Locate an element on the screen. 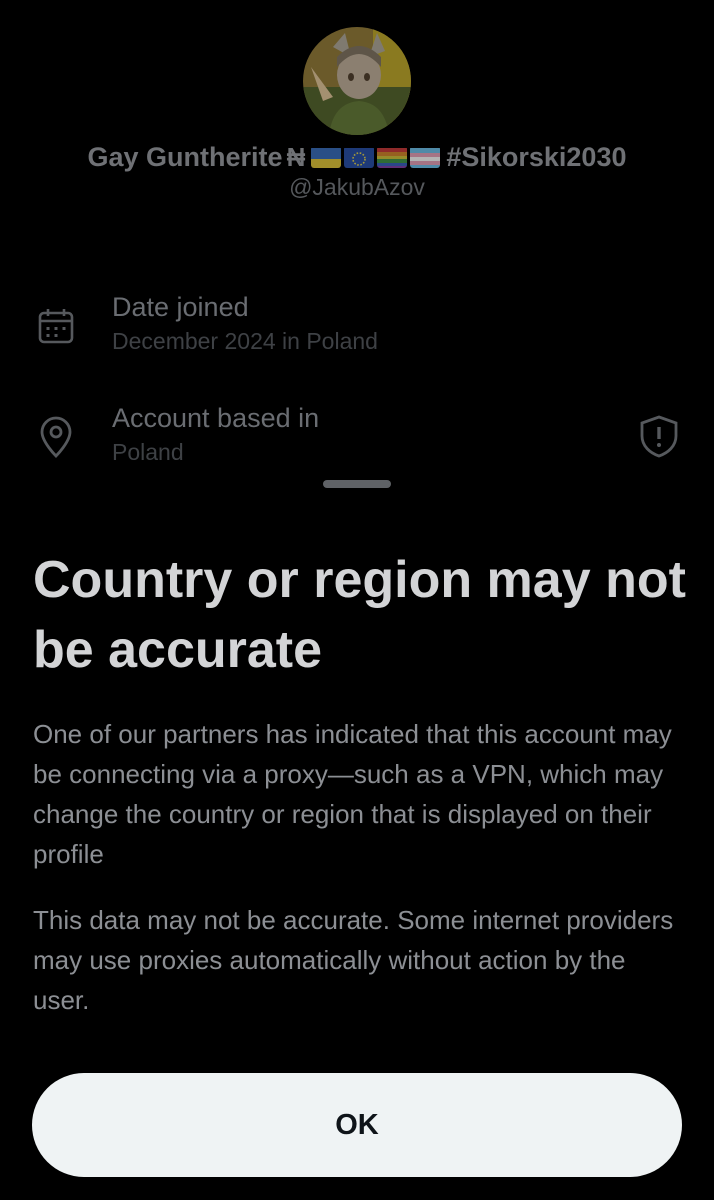 The image size is (714, 1200). profile-name-row: Gay Guntherite ₦ #Sikorski2030 is located at coordinates (357, 157).